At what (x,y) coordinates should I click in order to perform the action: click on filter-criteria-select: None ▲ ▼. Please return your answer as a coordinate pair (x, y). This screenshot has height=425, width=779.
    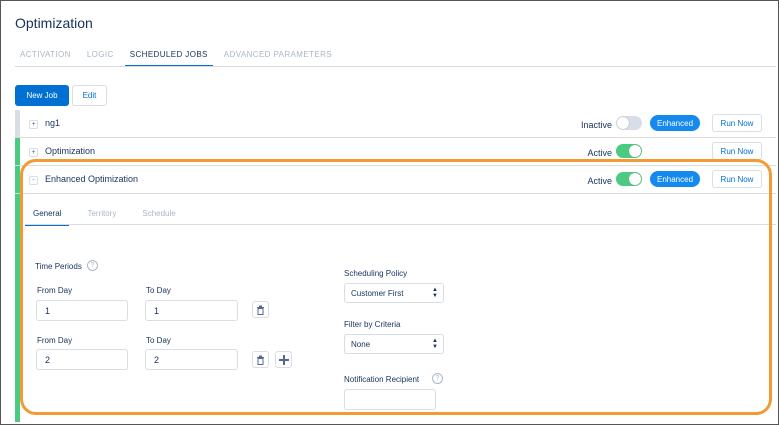
    Looking at the image, I should click on (394, 344).